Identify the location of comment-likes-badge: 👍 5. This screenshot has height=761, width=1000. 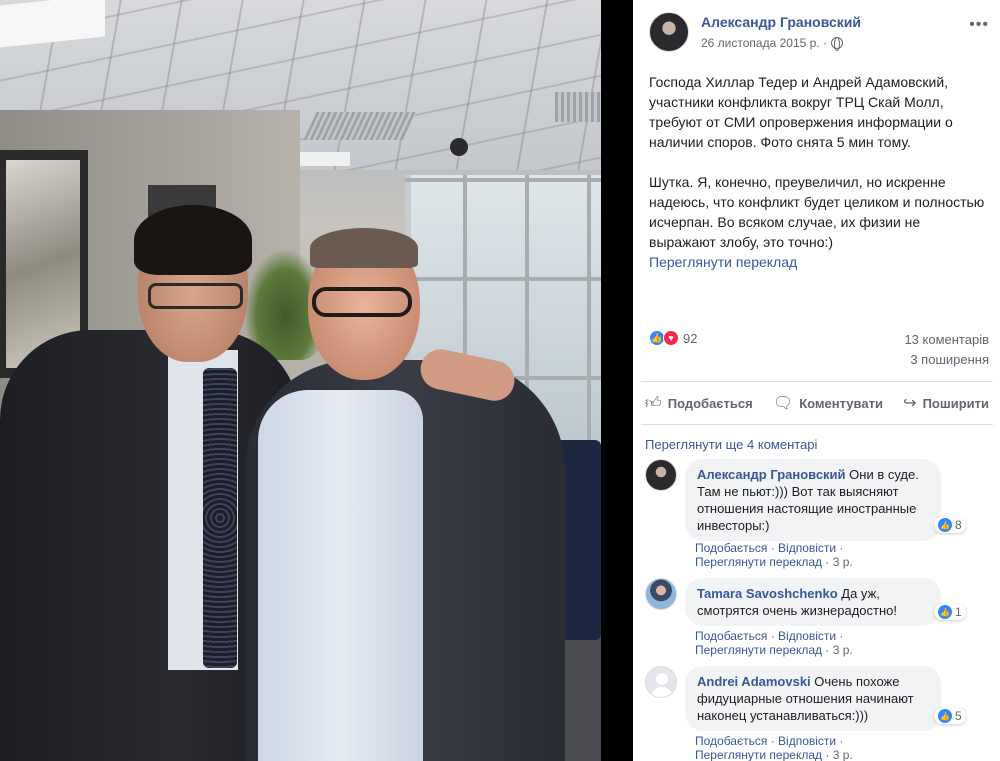
(950, 716).